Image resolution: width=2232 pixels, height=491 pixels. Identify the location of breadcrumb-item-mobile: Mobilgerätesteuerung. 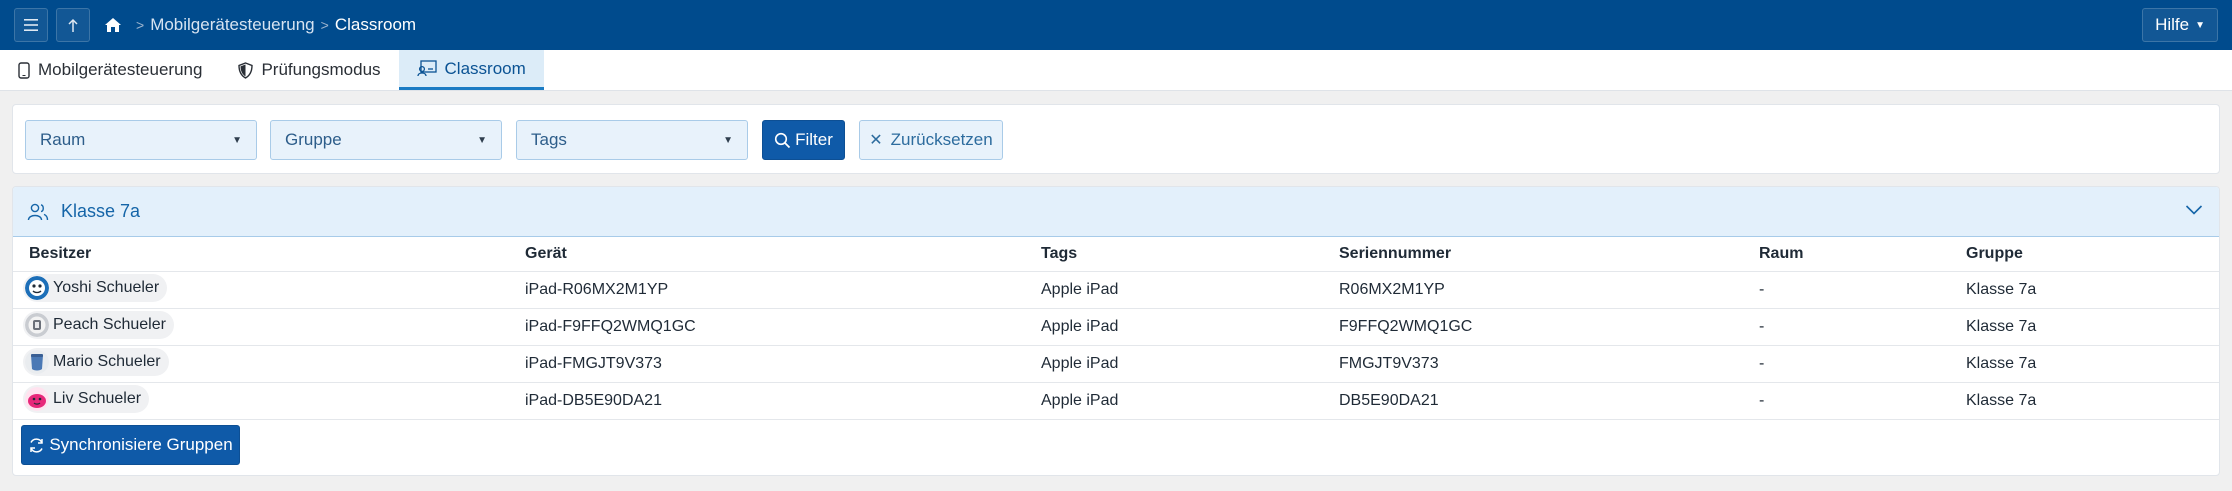
(232, 25).